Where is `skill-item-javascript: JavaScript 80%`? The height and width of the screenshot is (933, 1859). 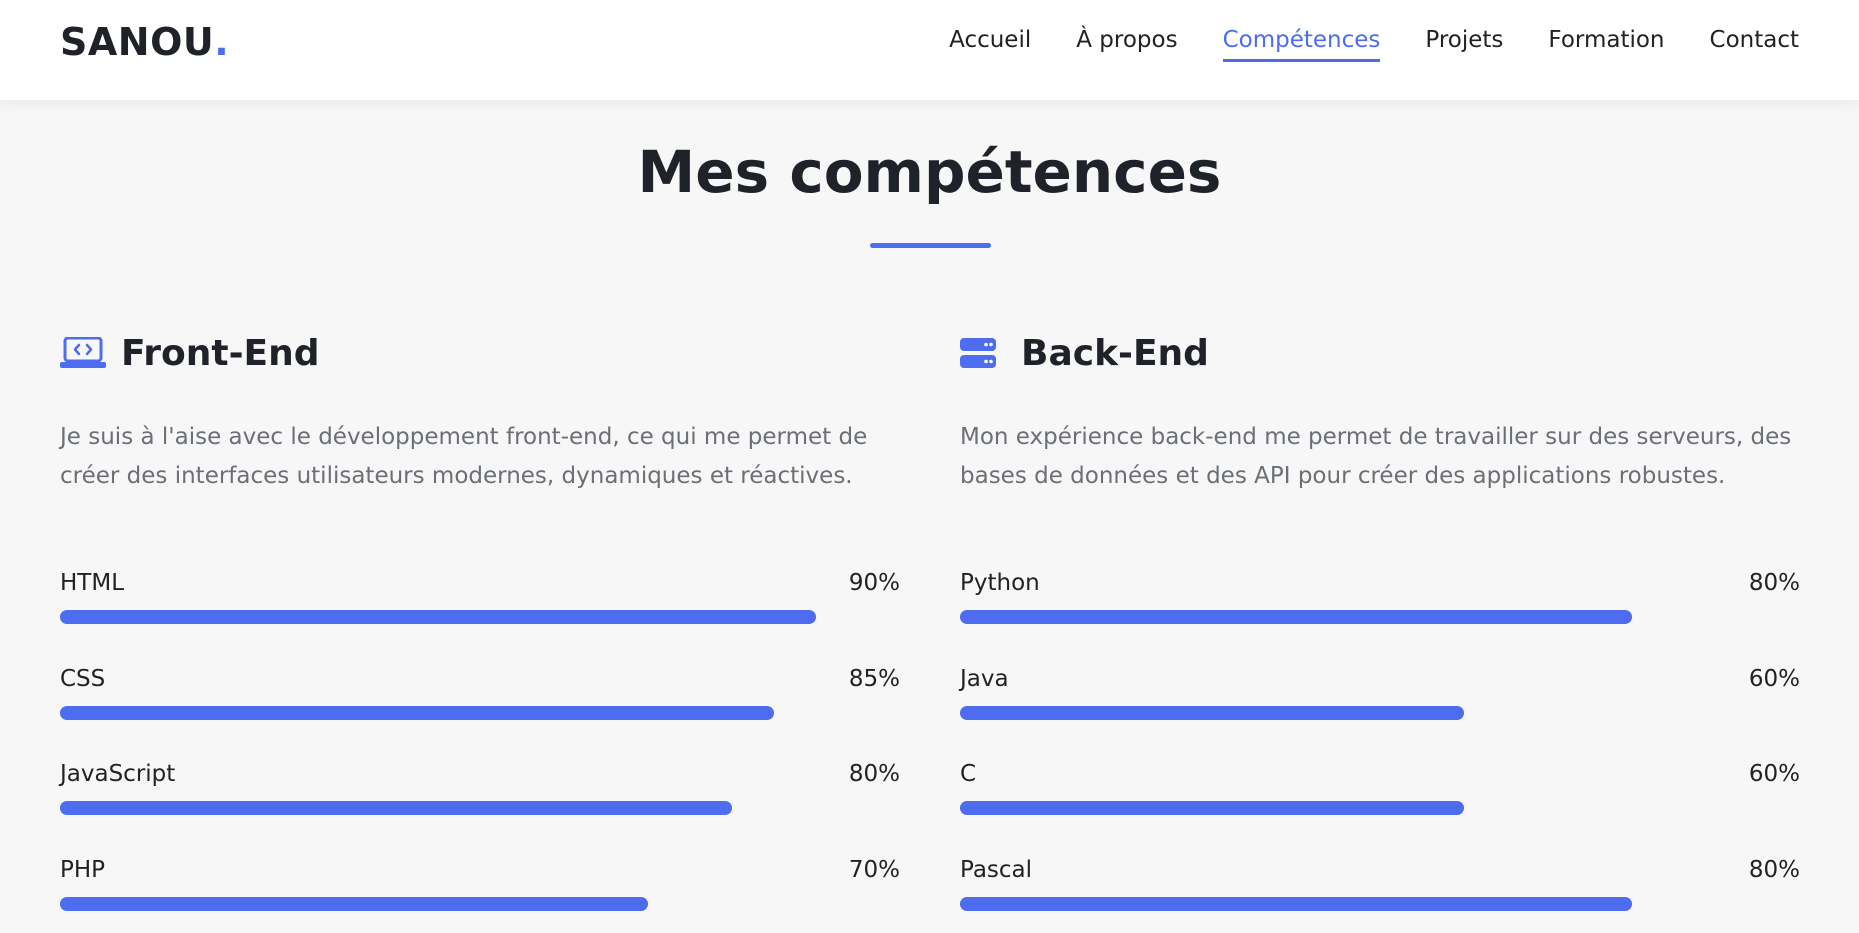
skill-item-javascript: JavaScript 80% is located at coordinates (480, 809).